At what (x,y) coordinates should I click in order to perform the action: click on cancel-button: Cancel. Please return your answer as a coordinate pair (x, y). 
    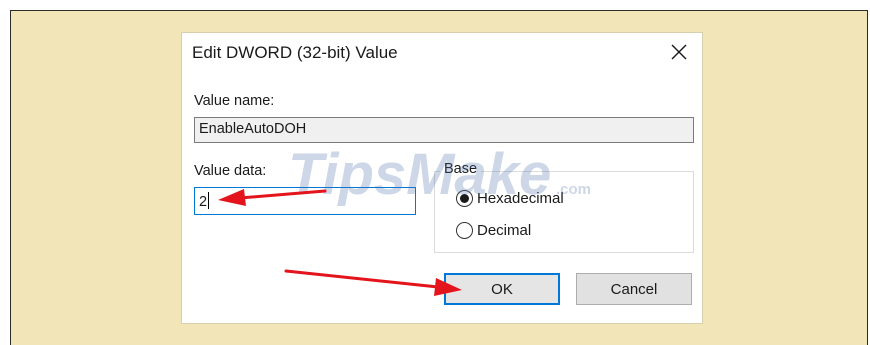
    Looking at the image, I should click on (634, 289).